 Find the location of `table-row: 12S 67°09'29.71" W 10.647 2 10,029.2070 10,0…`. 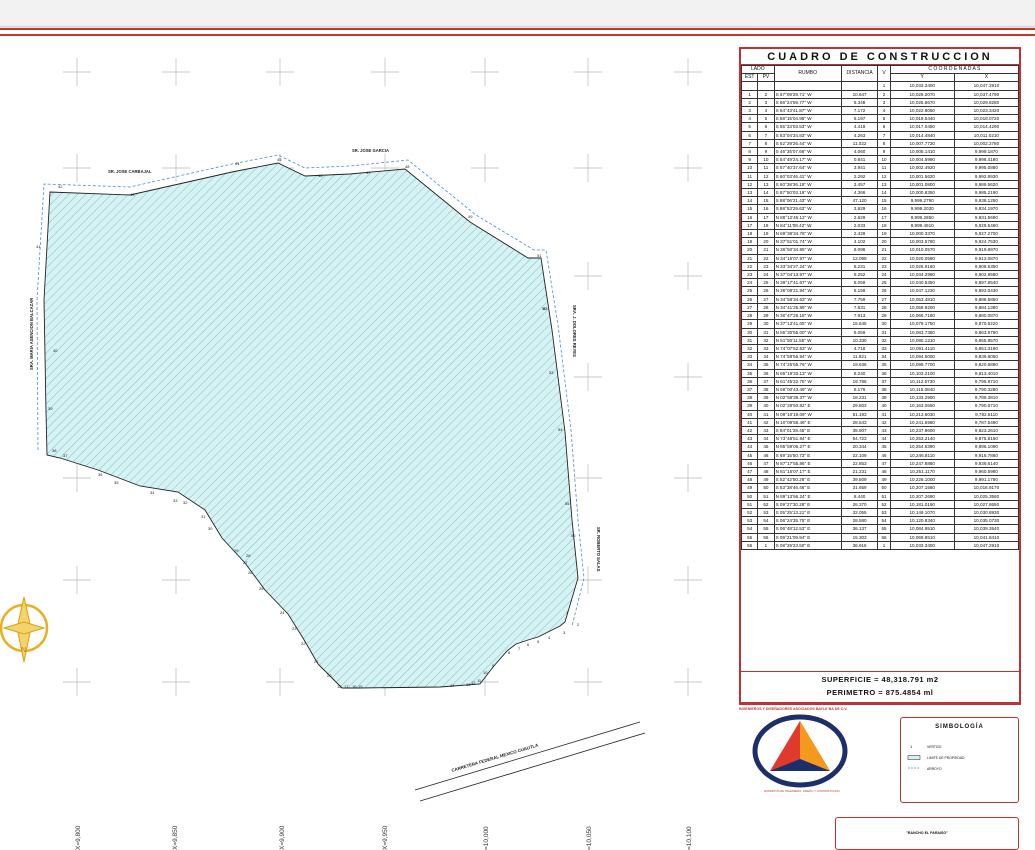

table-row: 12S 67°09'29.71" W 10.647 2 10,029.2070 10,0… is located at coordinates (880, 94).